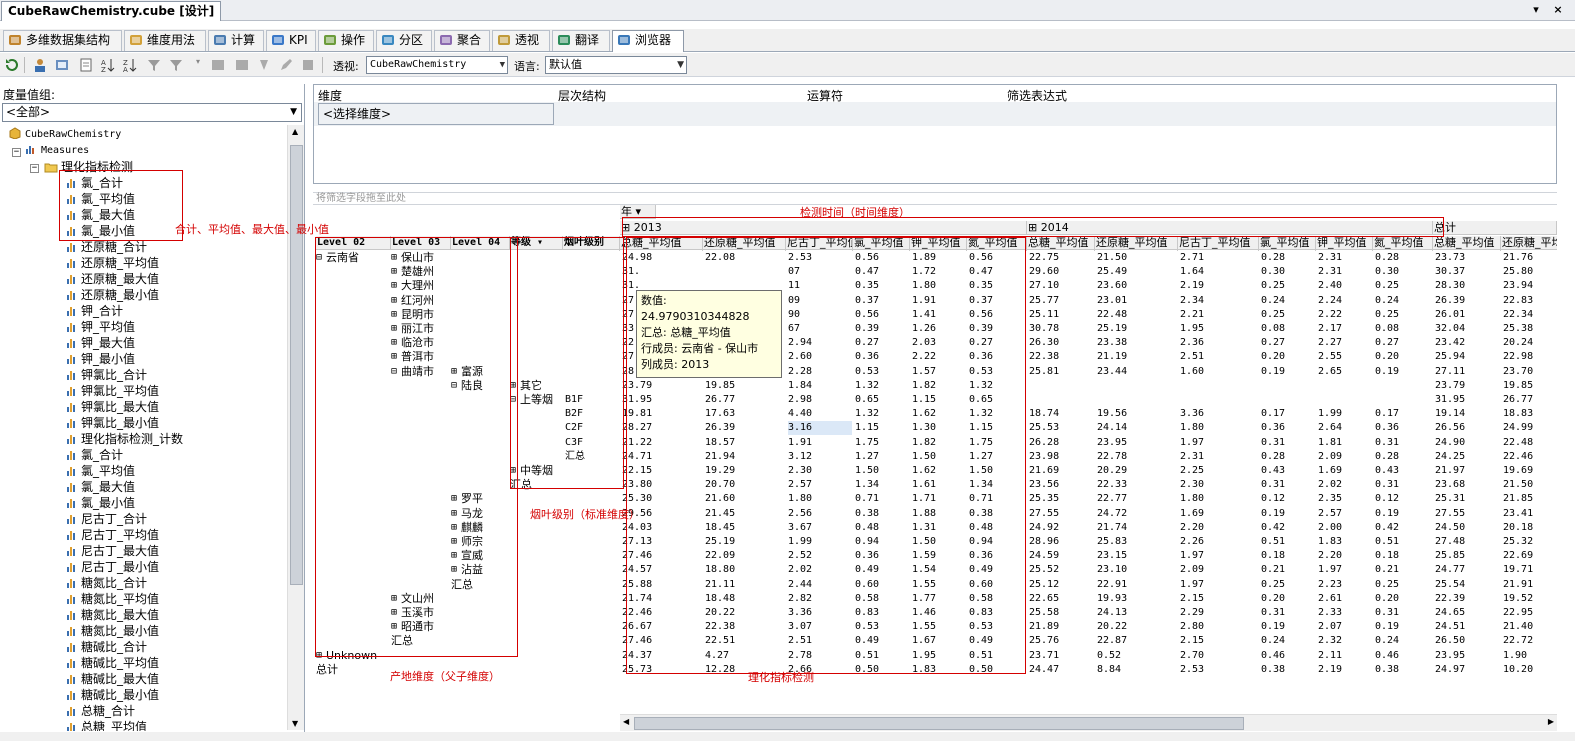  I want to click on value-cell: 23.71, so click(1061, 656).